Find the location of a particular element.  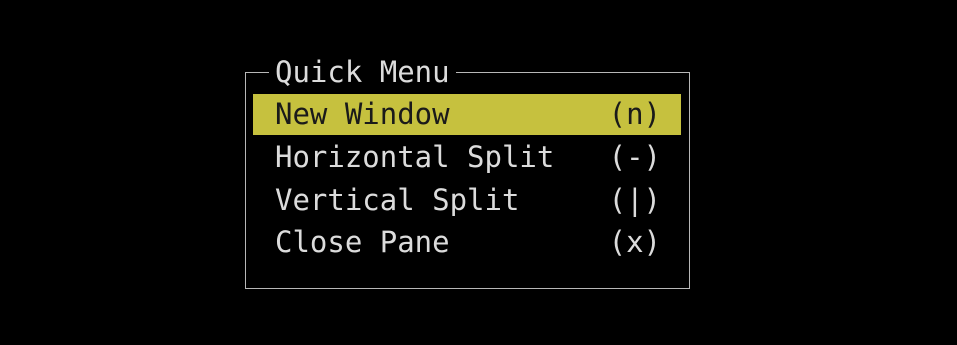

menu-item-shortcut: (x) is located at coordinates (634, 242).